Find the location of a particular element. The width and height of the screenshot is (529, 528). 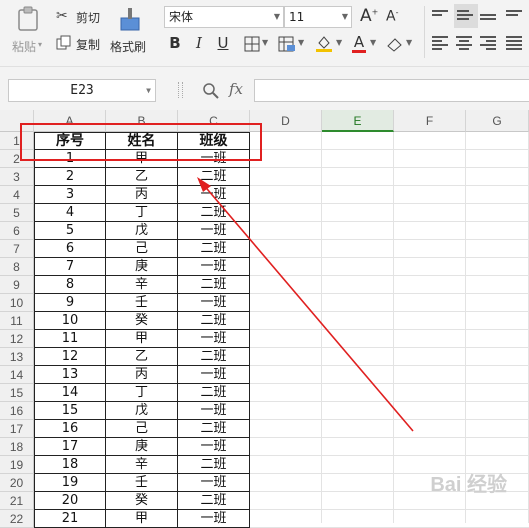

font-name-select: 宋体 ▼ is located at coordinates (224, 17).